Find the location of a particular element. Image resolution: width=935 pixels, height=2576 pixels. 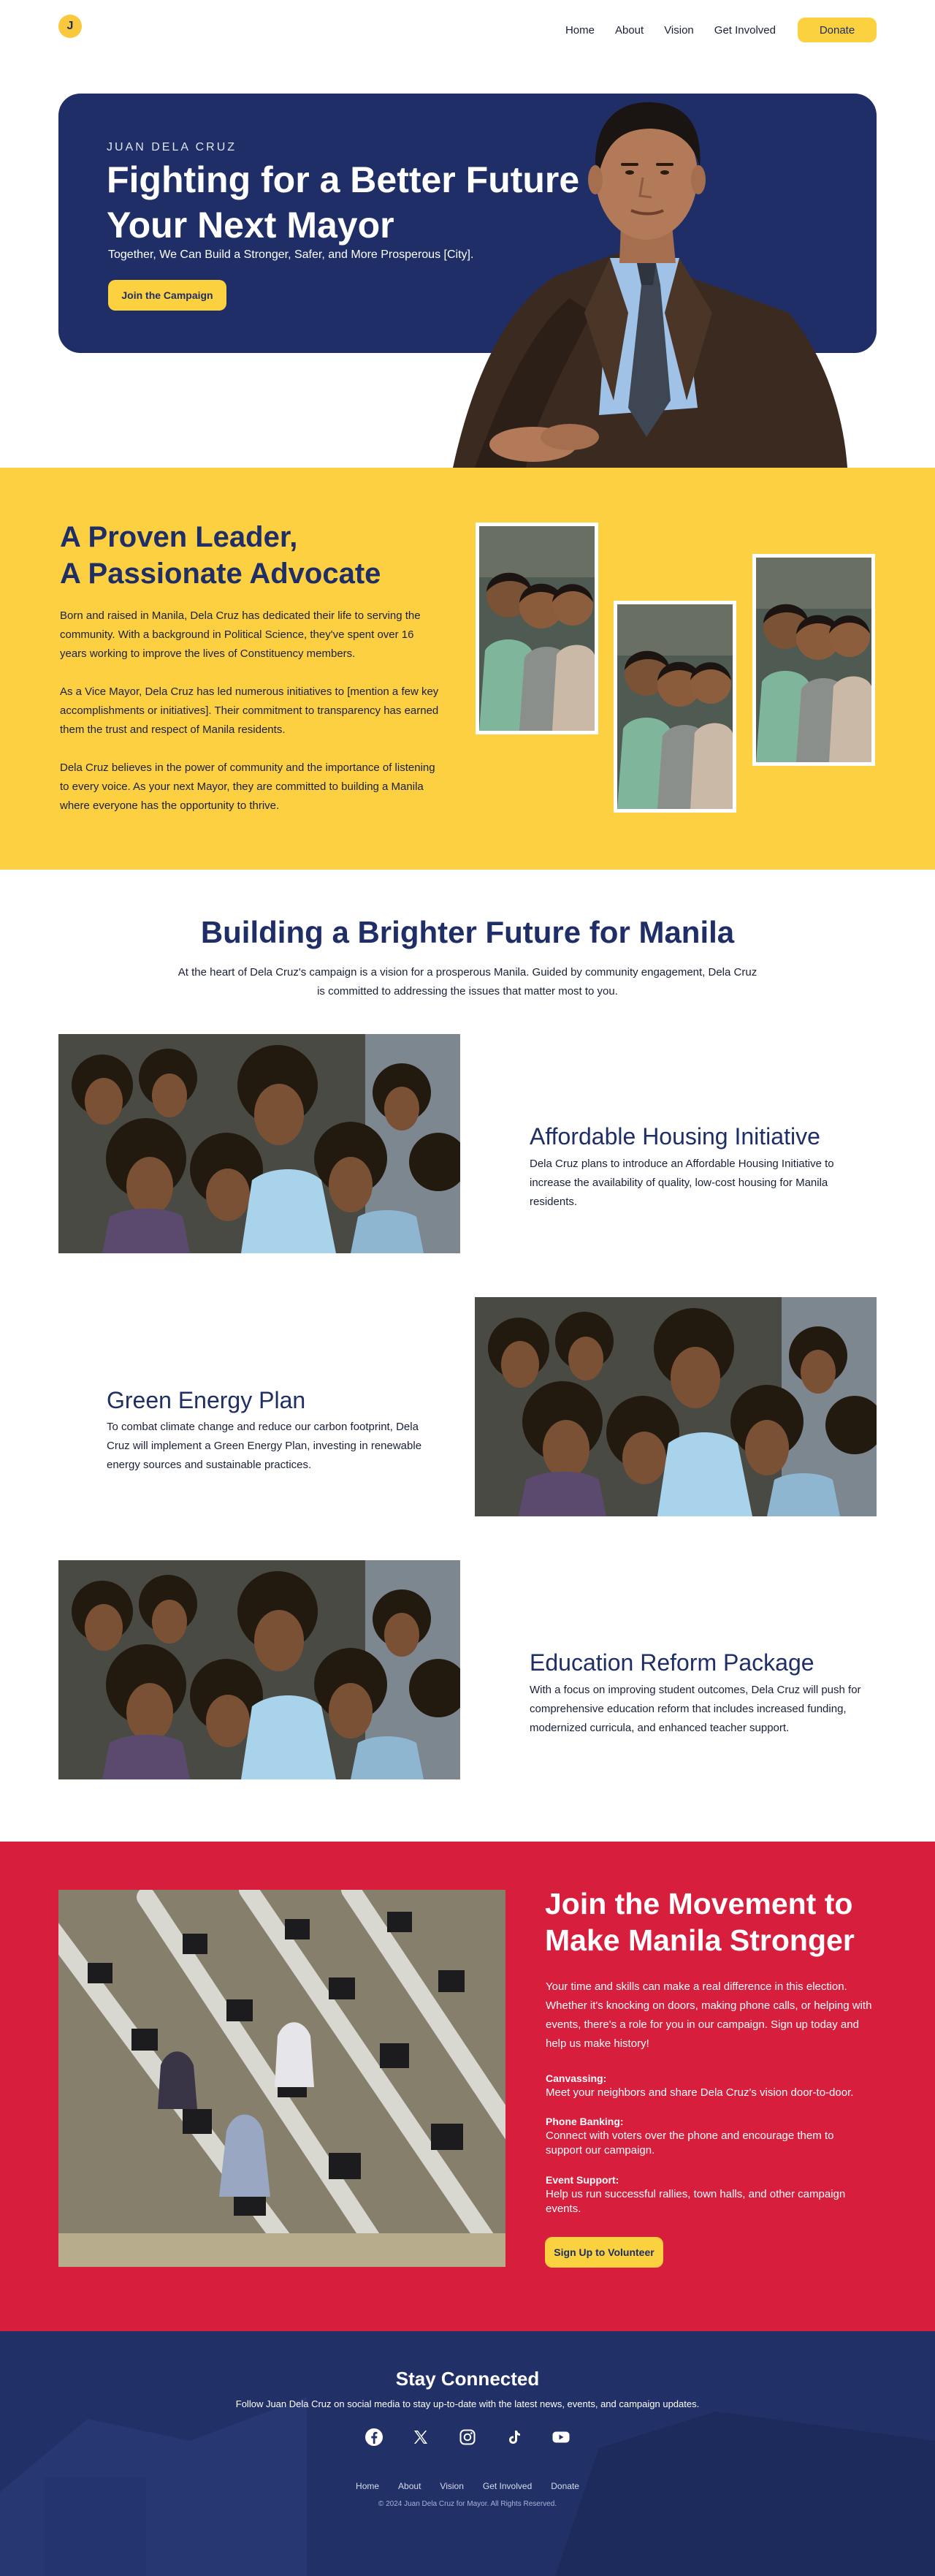

nav-link-get-involved: Get Involved is located at coordinates (745, 30).